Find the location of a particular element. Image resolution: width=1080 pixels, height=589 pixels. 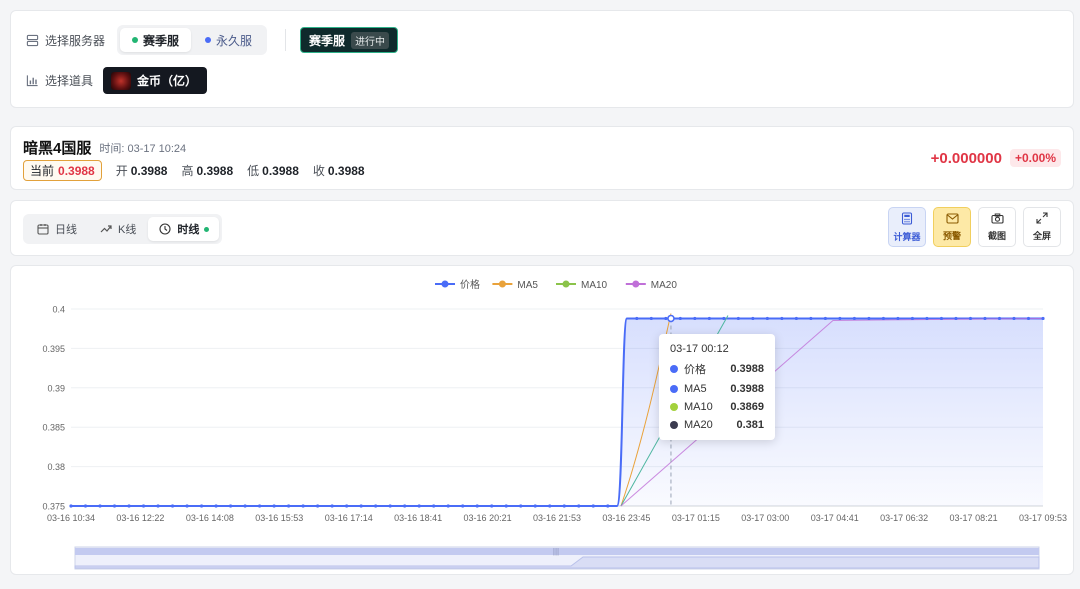

server-icon is located at coordinates (32, 40).